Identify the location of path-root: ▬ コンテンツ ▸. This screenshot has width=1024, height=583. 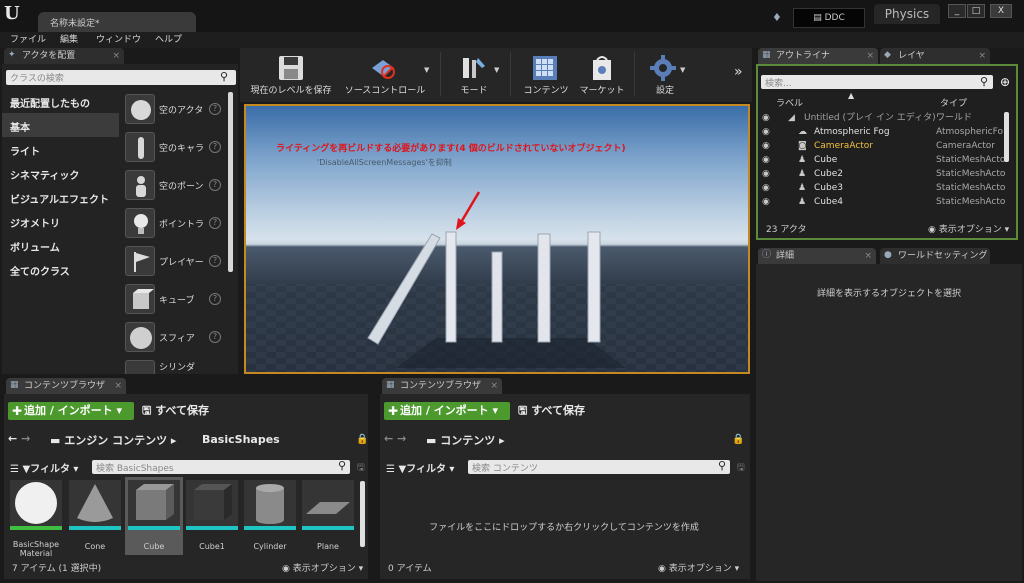
(465, 440).